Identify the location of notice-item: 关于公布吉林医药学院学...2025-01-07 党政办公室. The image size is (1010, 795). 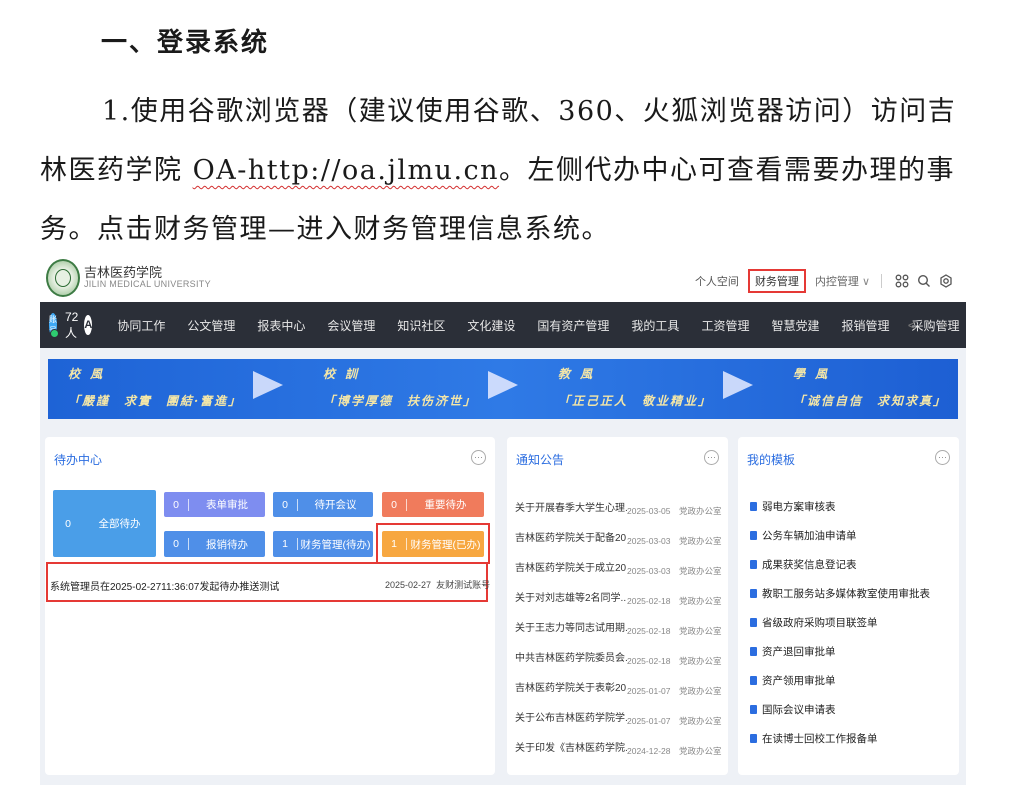
(618, 718).